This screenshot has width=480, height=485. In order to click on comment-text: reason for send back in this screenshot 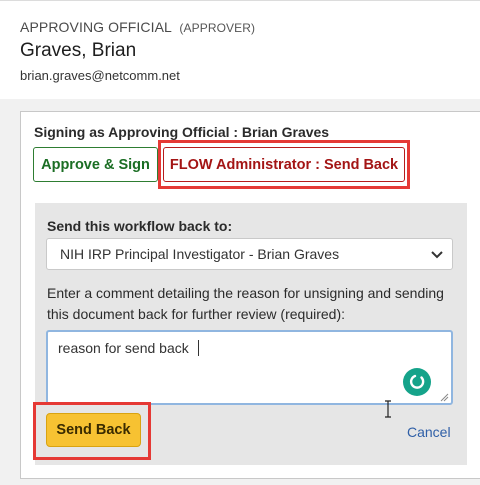, I will do `click(123, 348)`.